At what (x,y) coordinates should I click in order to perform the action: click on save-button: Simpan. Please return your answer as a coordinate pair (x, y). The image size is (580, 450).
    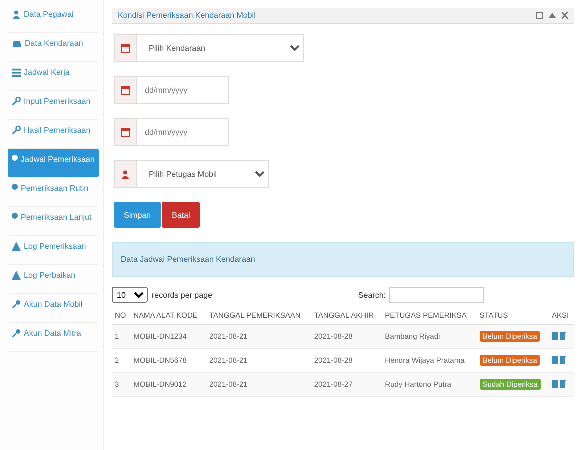
    Looking at the image, I should click on (138, 215).